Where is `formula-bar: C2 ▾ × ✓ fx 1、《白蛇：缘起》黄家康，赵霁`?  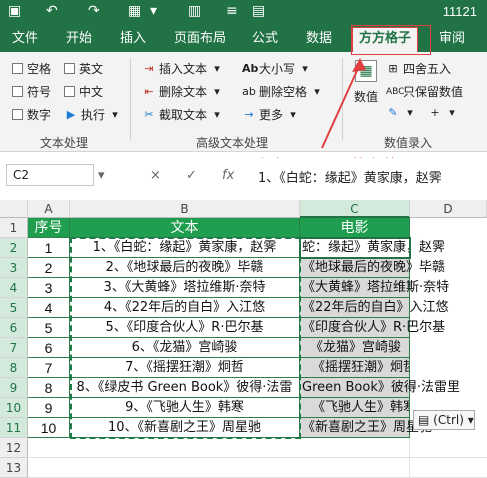
formula-bar: C2 ▾ × ✓ fx 1、《白蛇：缘起》黄家康，赵霁 is located at coordinates (243, 175).